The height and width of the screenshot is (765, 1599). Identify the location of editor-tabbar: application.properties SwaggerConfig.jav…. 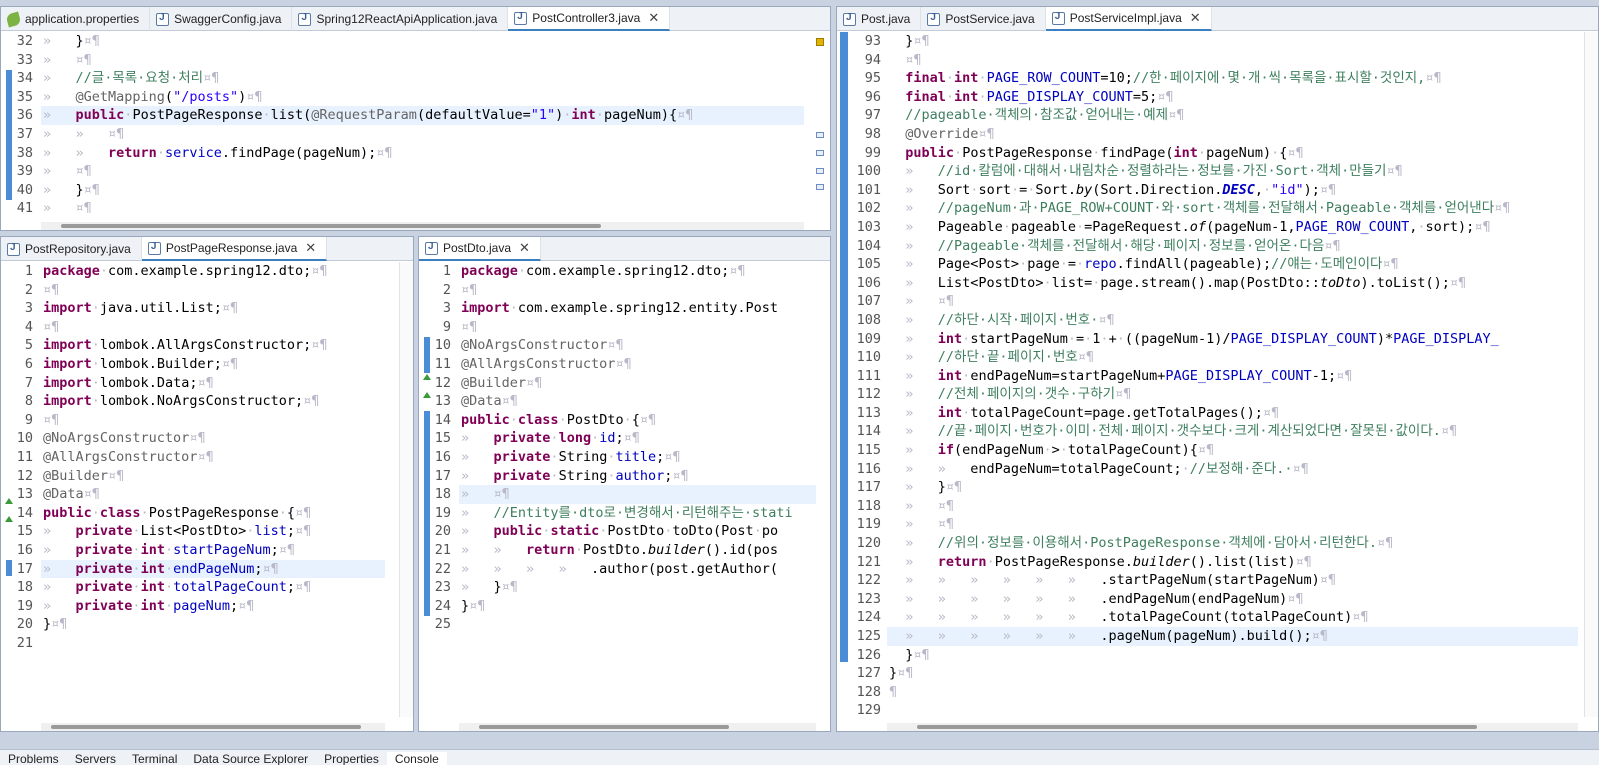
(415, 19).